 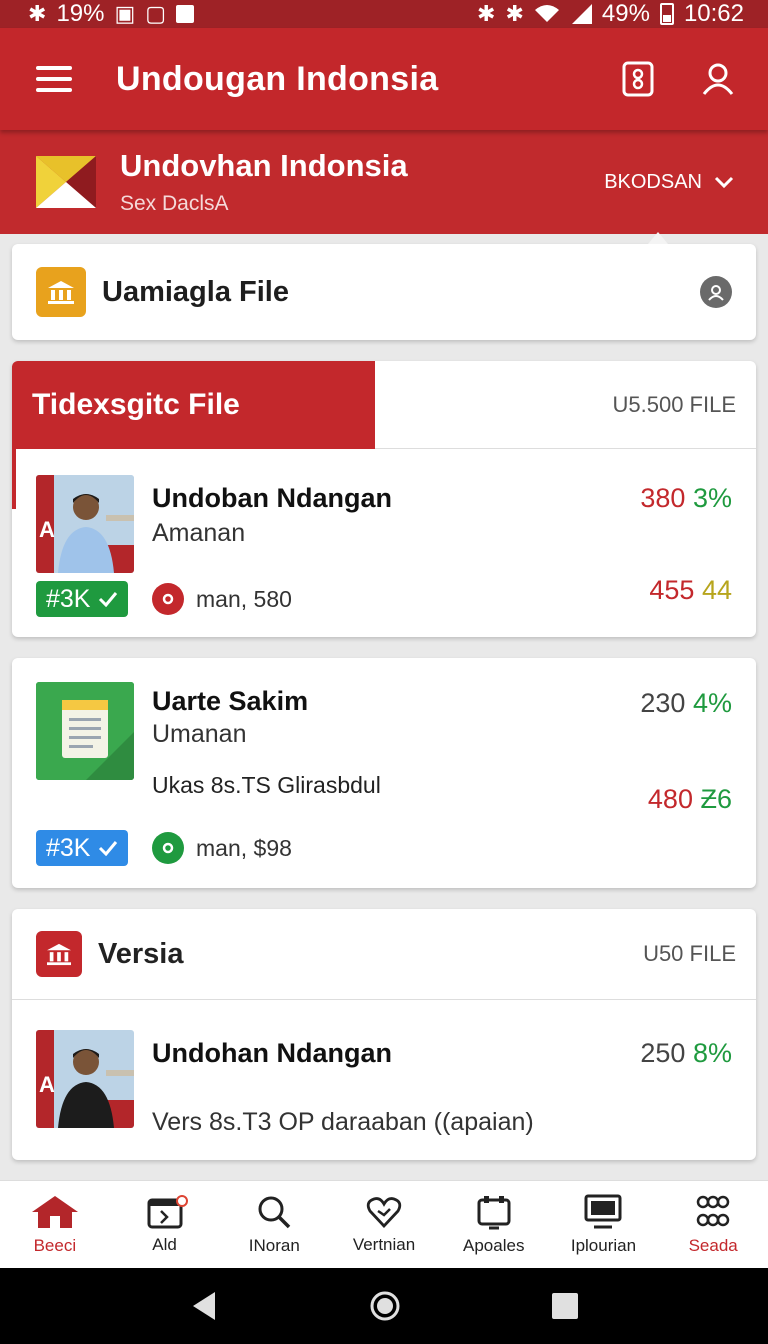 What do you see at coordinates (230, 701) in the screenshot?
I see `item-title: Uarte Sakim` at bounding box center [230, 701].